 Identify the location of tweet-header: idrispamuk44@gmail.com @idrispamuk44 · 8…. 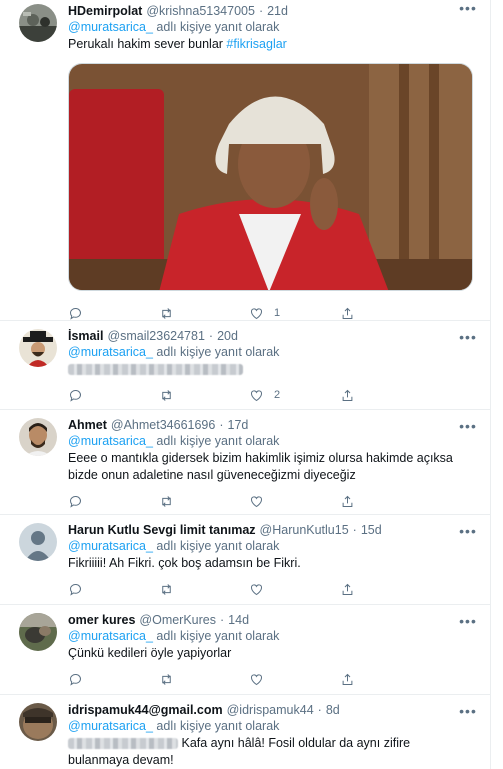
(279, 710).